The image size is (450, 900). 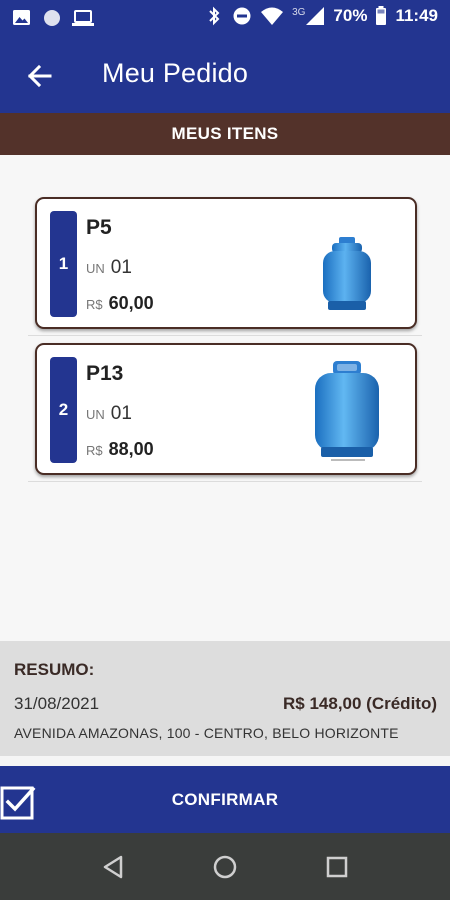 What do you see at coordinates (337, 867) in the screenshot?
I see `recents-square-icon` at bounding box center [337, 867].